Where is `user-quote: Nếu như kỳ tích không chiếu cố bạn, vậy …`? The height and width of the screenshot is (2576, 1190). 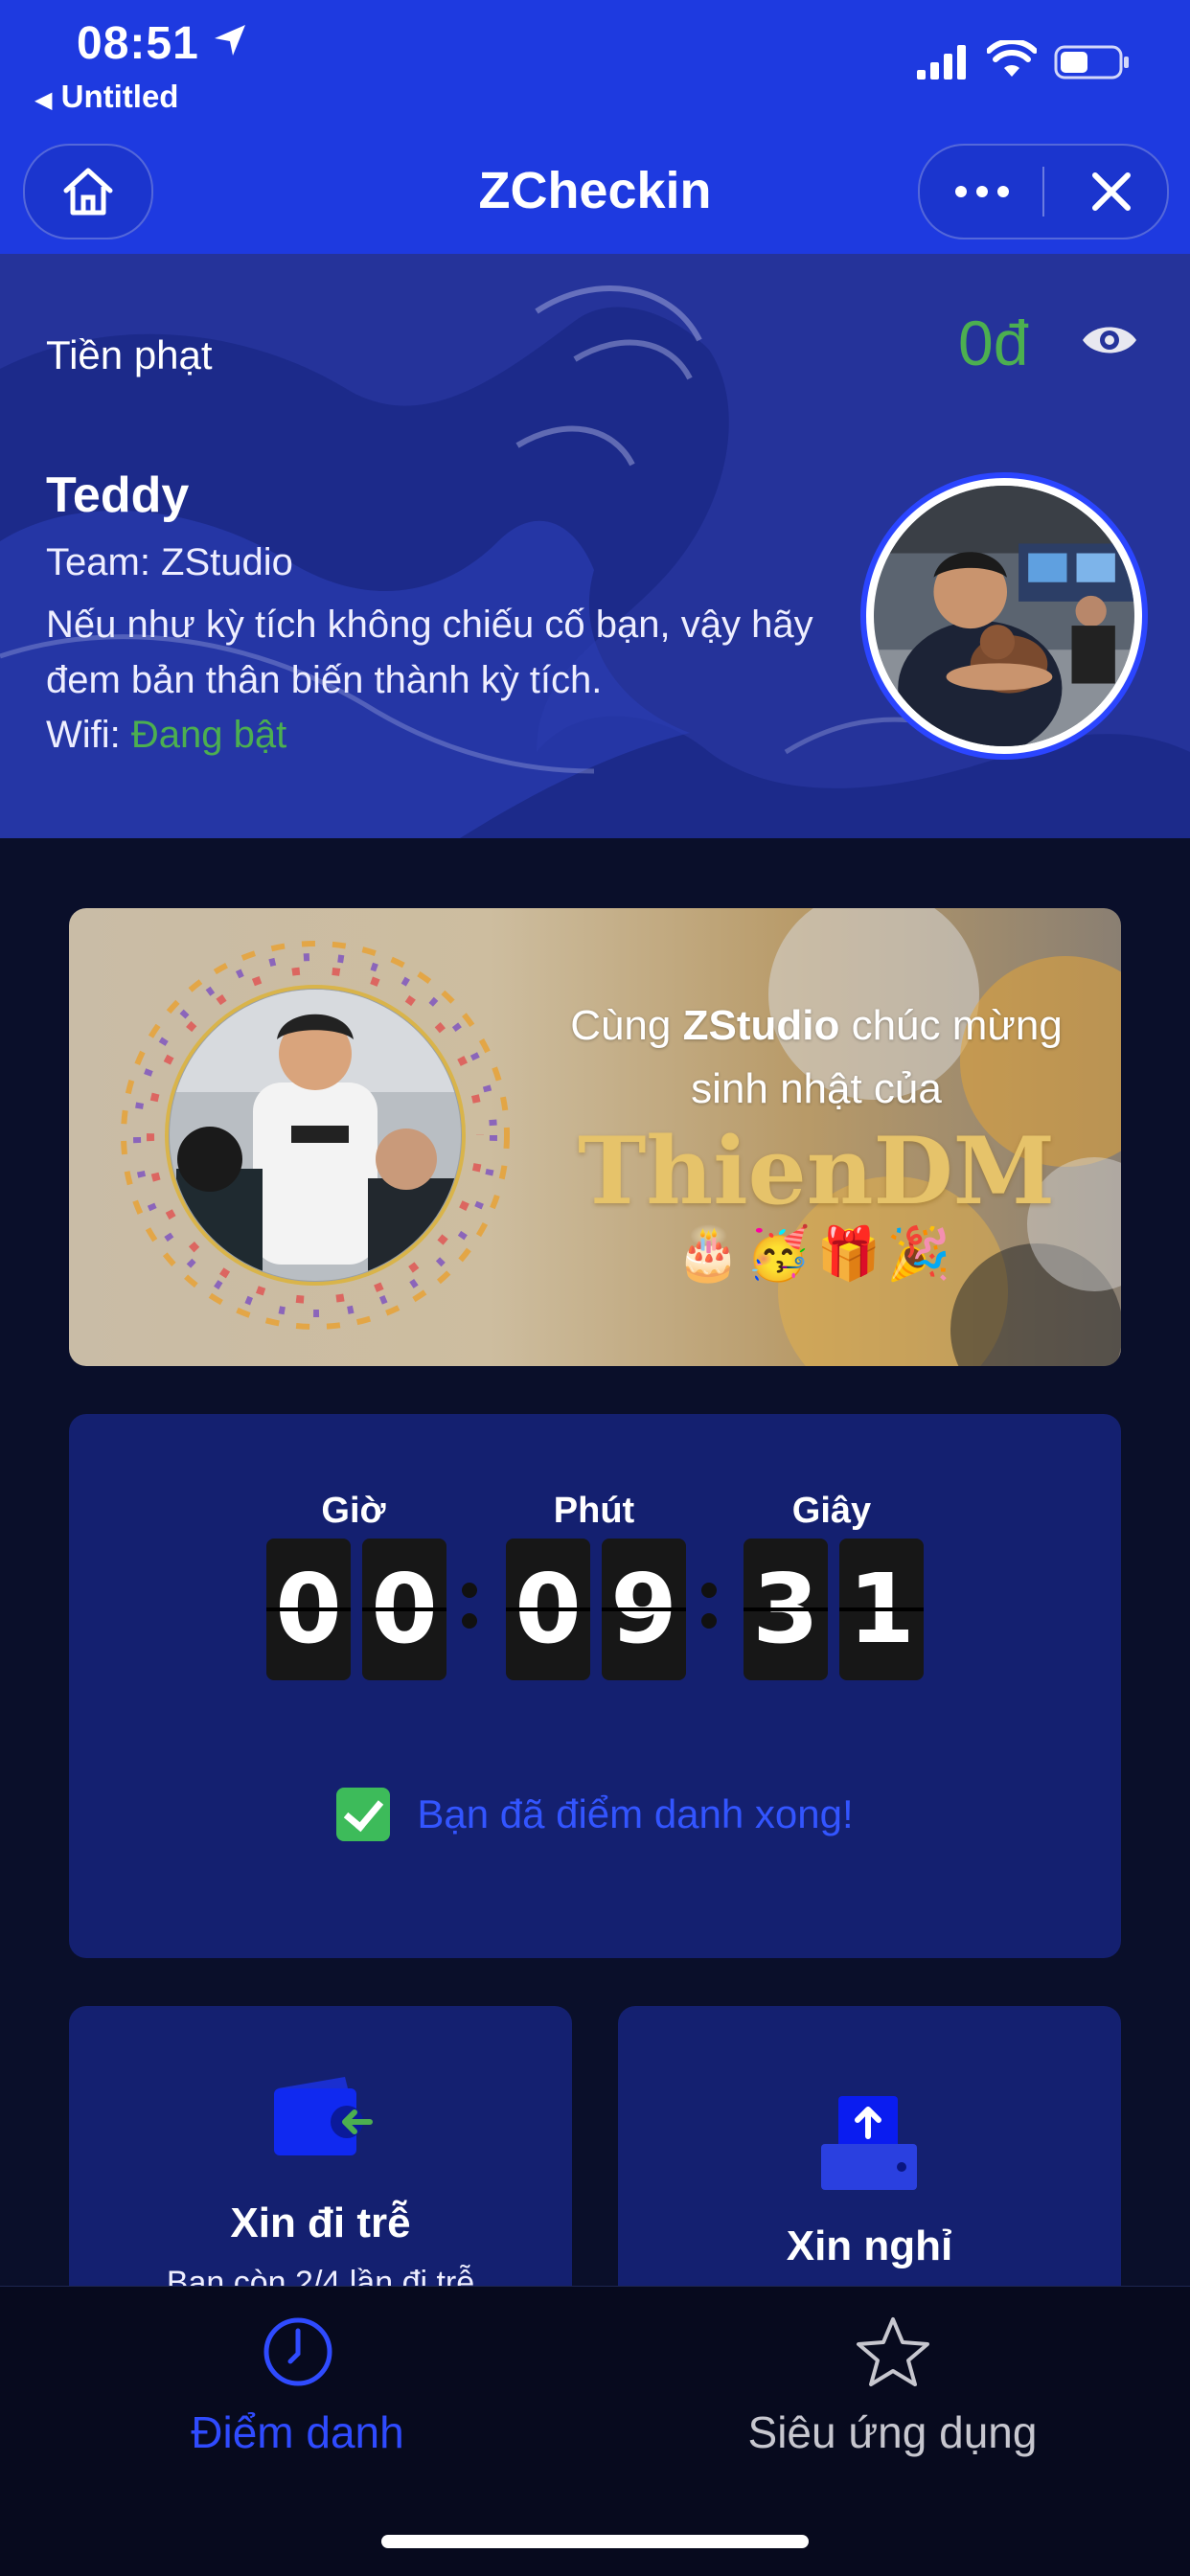 user-quote: Nếu như kỳ tích không chiếu cố bạn, vậy … is located at coordinates (429, 652).